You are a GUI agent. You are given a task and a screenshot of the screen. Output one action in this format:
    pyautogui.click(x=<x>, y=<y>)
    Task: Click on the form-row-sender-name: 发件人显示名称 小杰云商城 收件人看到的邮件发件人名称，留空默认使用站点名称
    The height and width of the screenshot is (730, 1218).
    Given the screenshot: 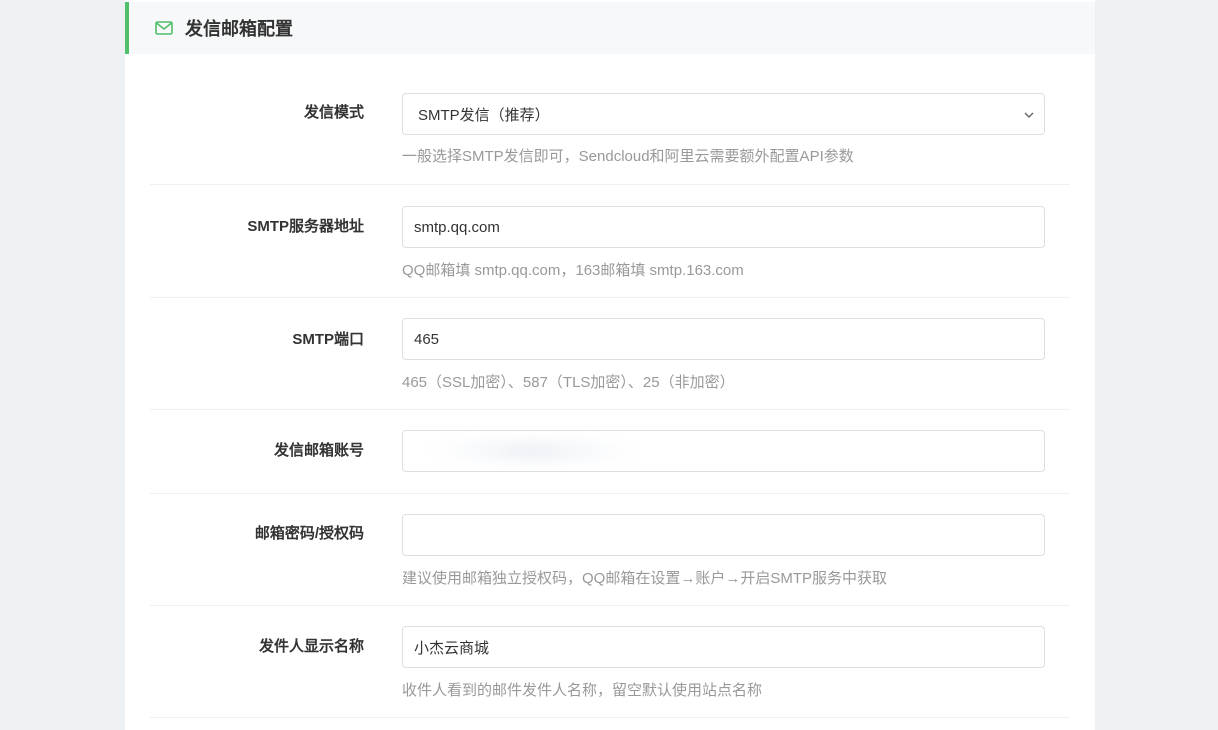 What is the action you would take?
    pyautogui.click(x=610, y=662)
    